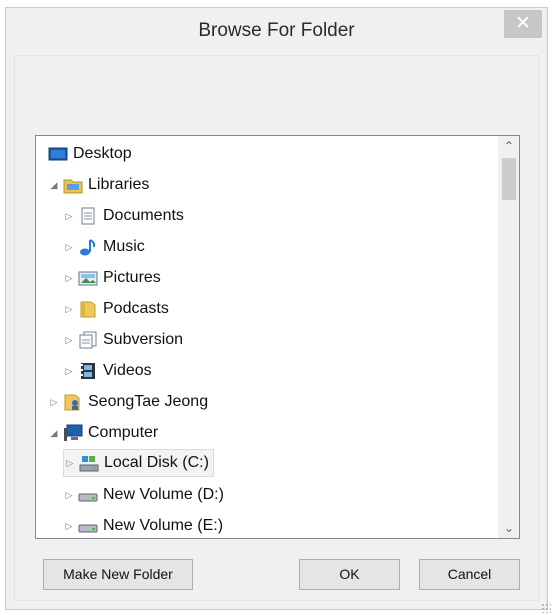 The height and width of the screenshot is (615, 553). What do you see at coordinates (509, 179) in the screenshot?
I see `scroll-thumb` at bounding box center [509, 179].